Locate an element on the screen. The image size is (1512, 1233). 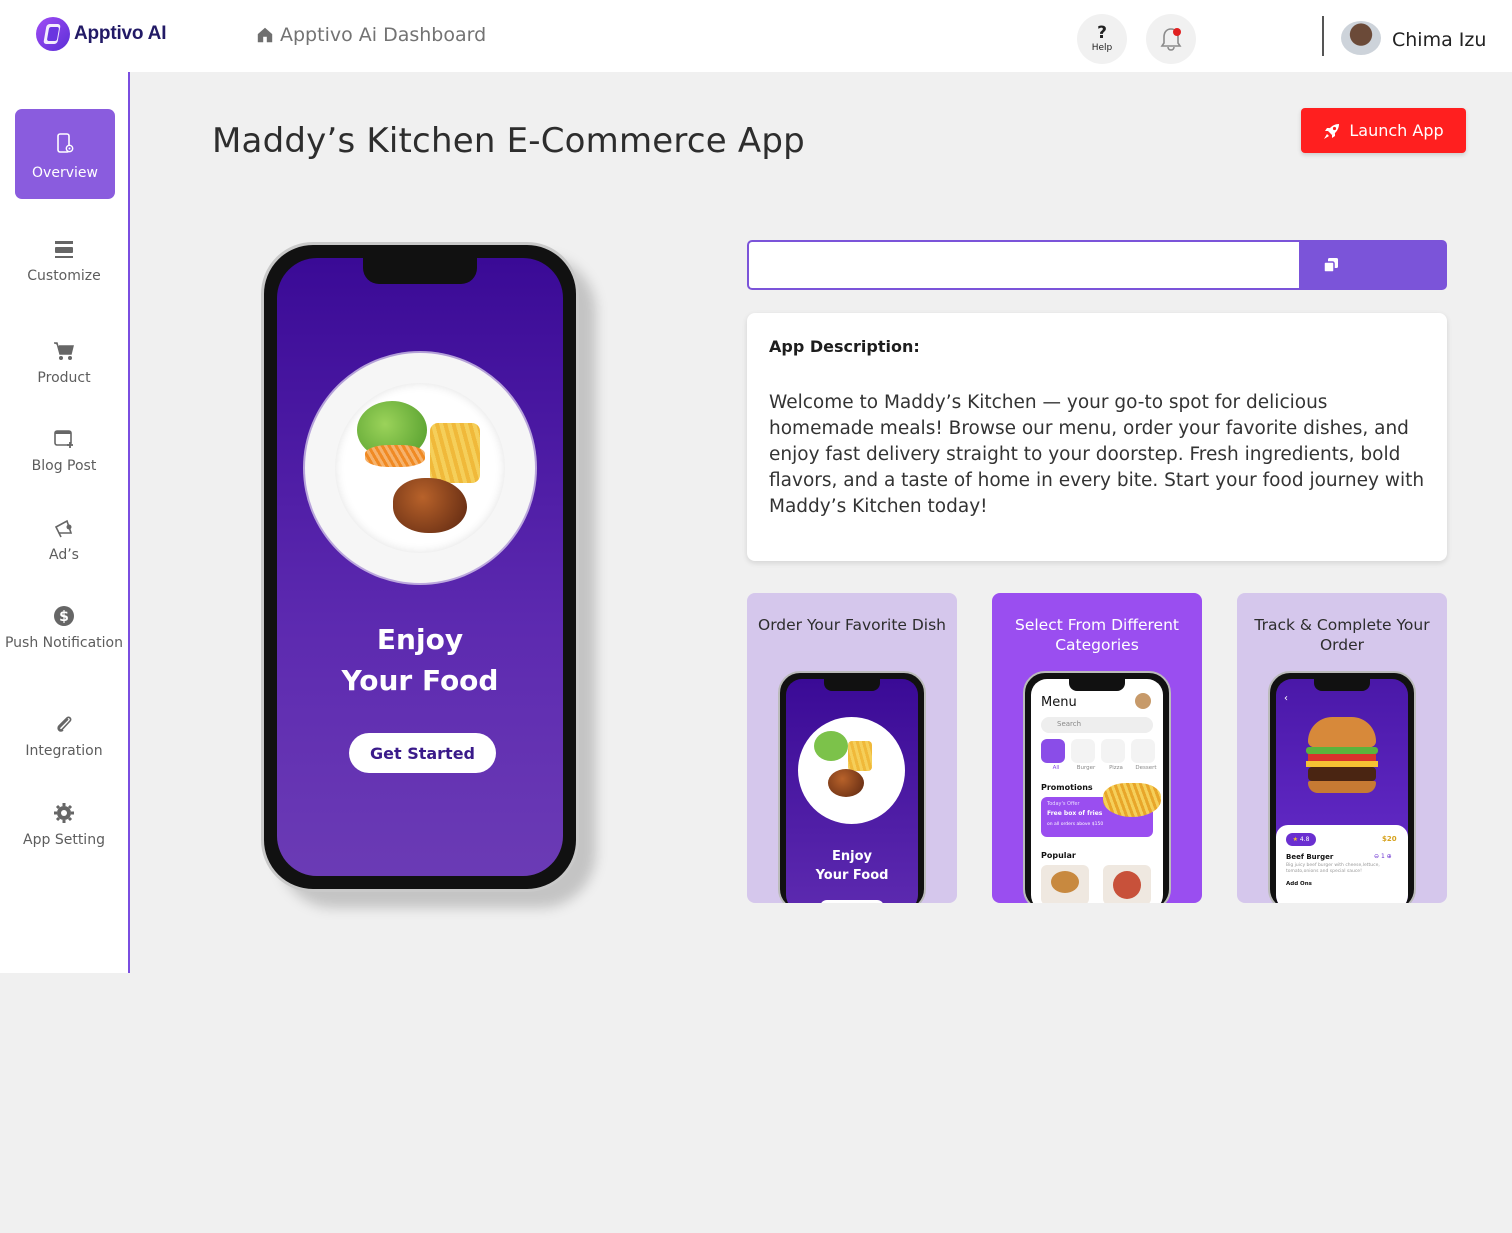
category-pizza: Pizza is located at coordinates (1116, 768).